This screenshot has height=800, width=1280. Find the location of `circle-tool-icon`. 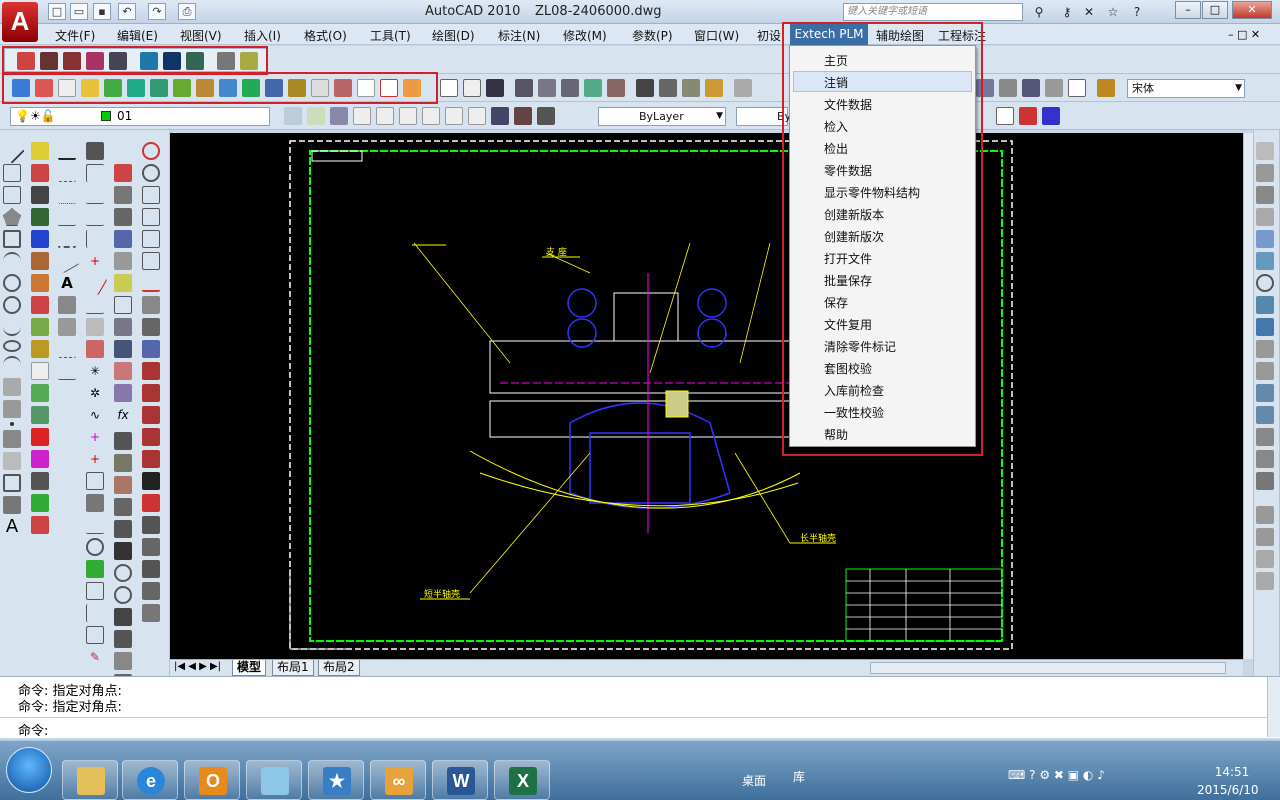

circle-tool-icon is located at coordinates (123, 573).